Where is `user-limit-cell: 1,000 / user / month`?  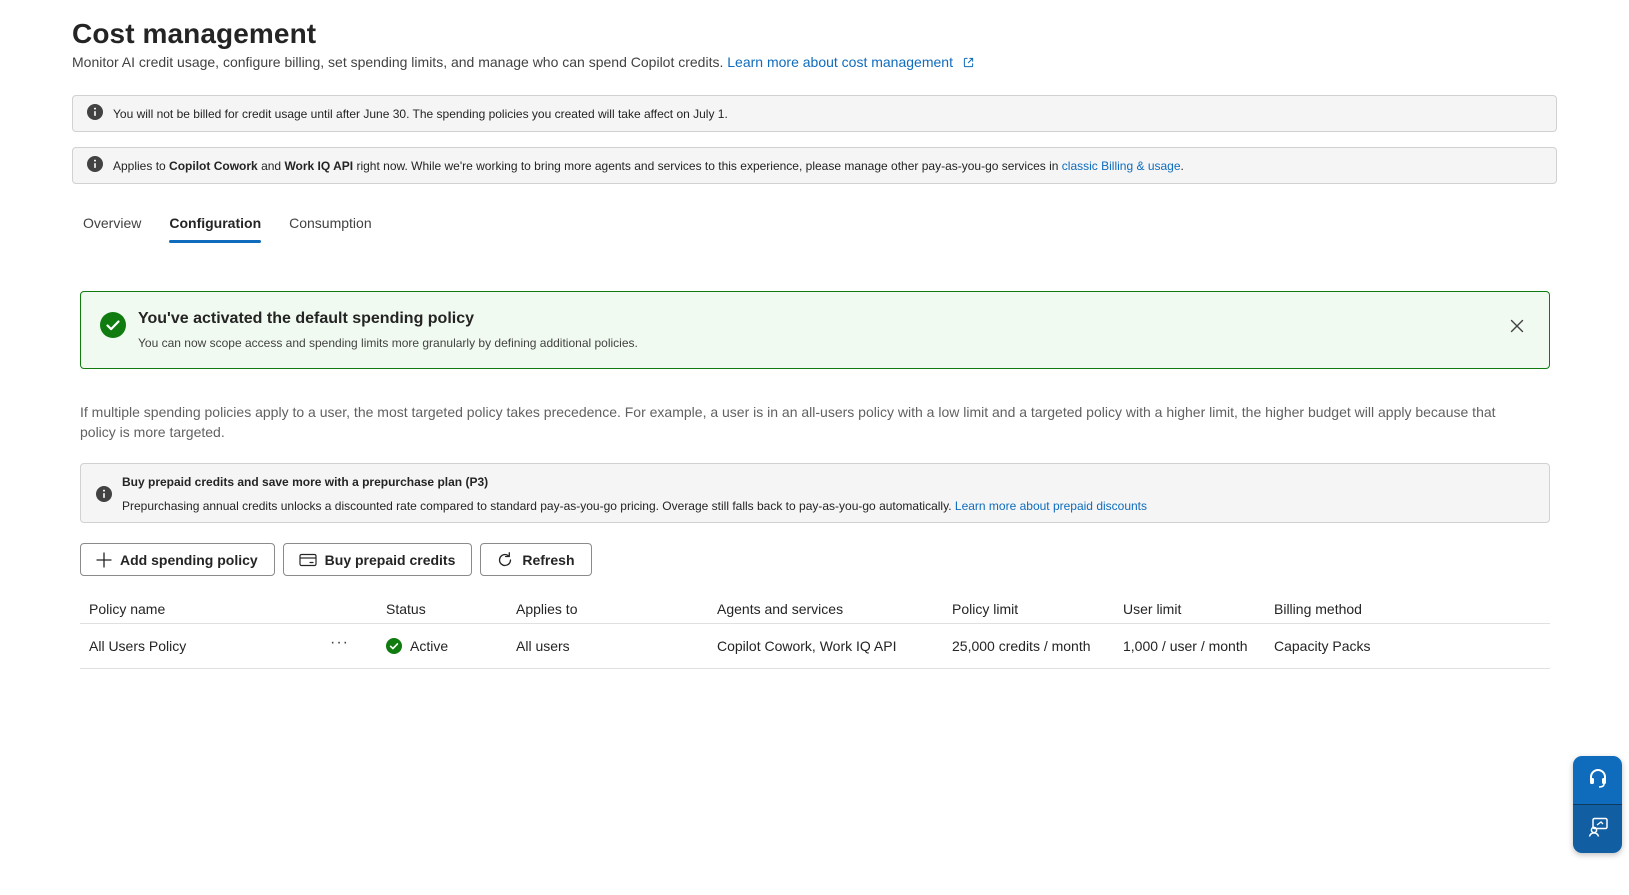
user-limit-cell: 1,000 / user / month is located at coordinates (1185, 646).